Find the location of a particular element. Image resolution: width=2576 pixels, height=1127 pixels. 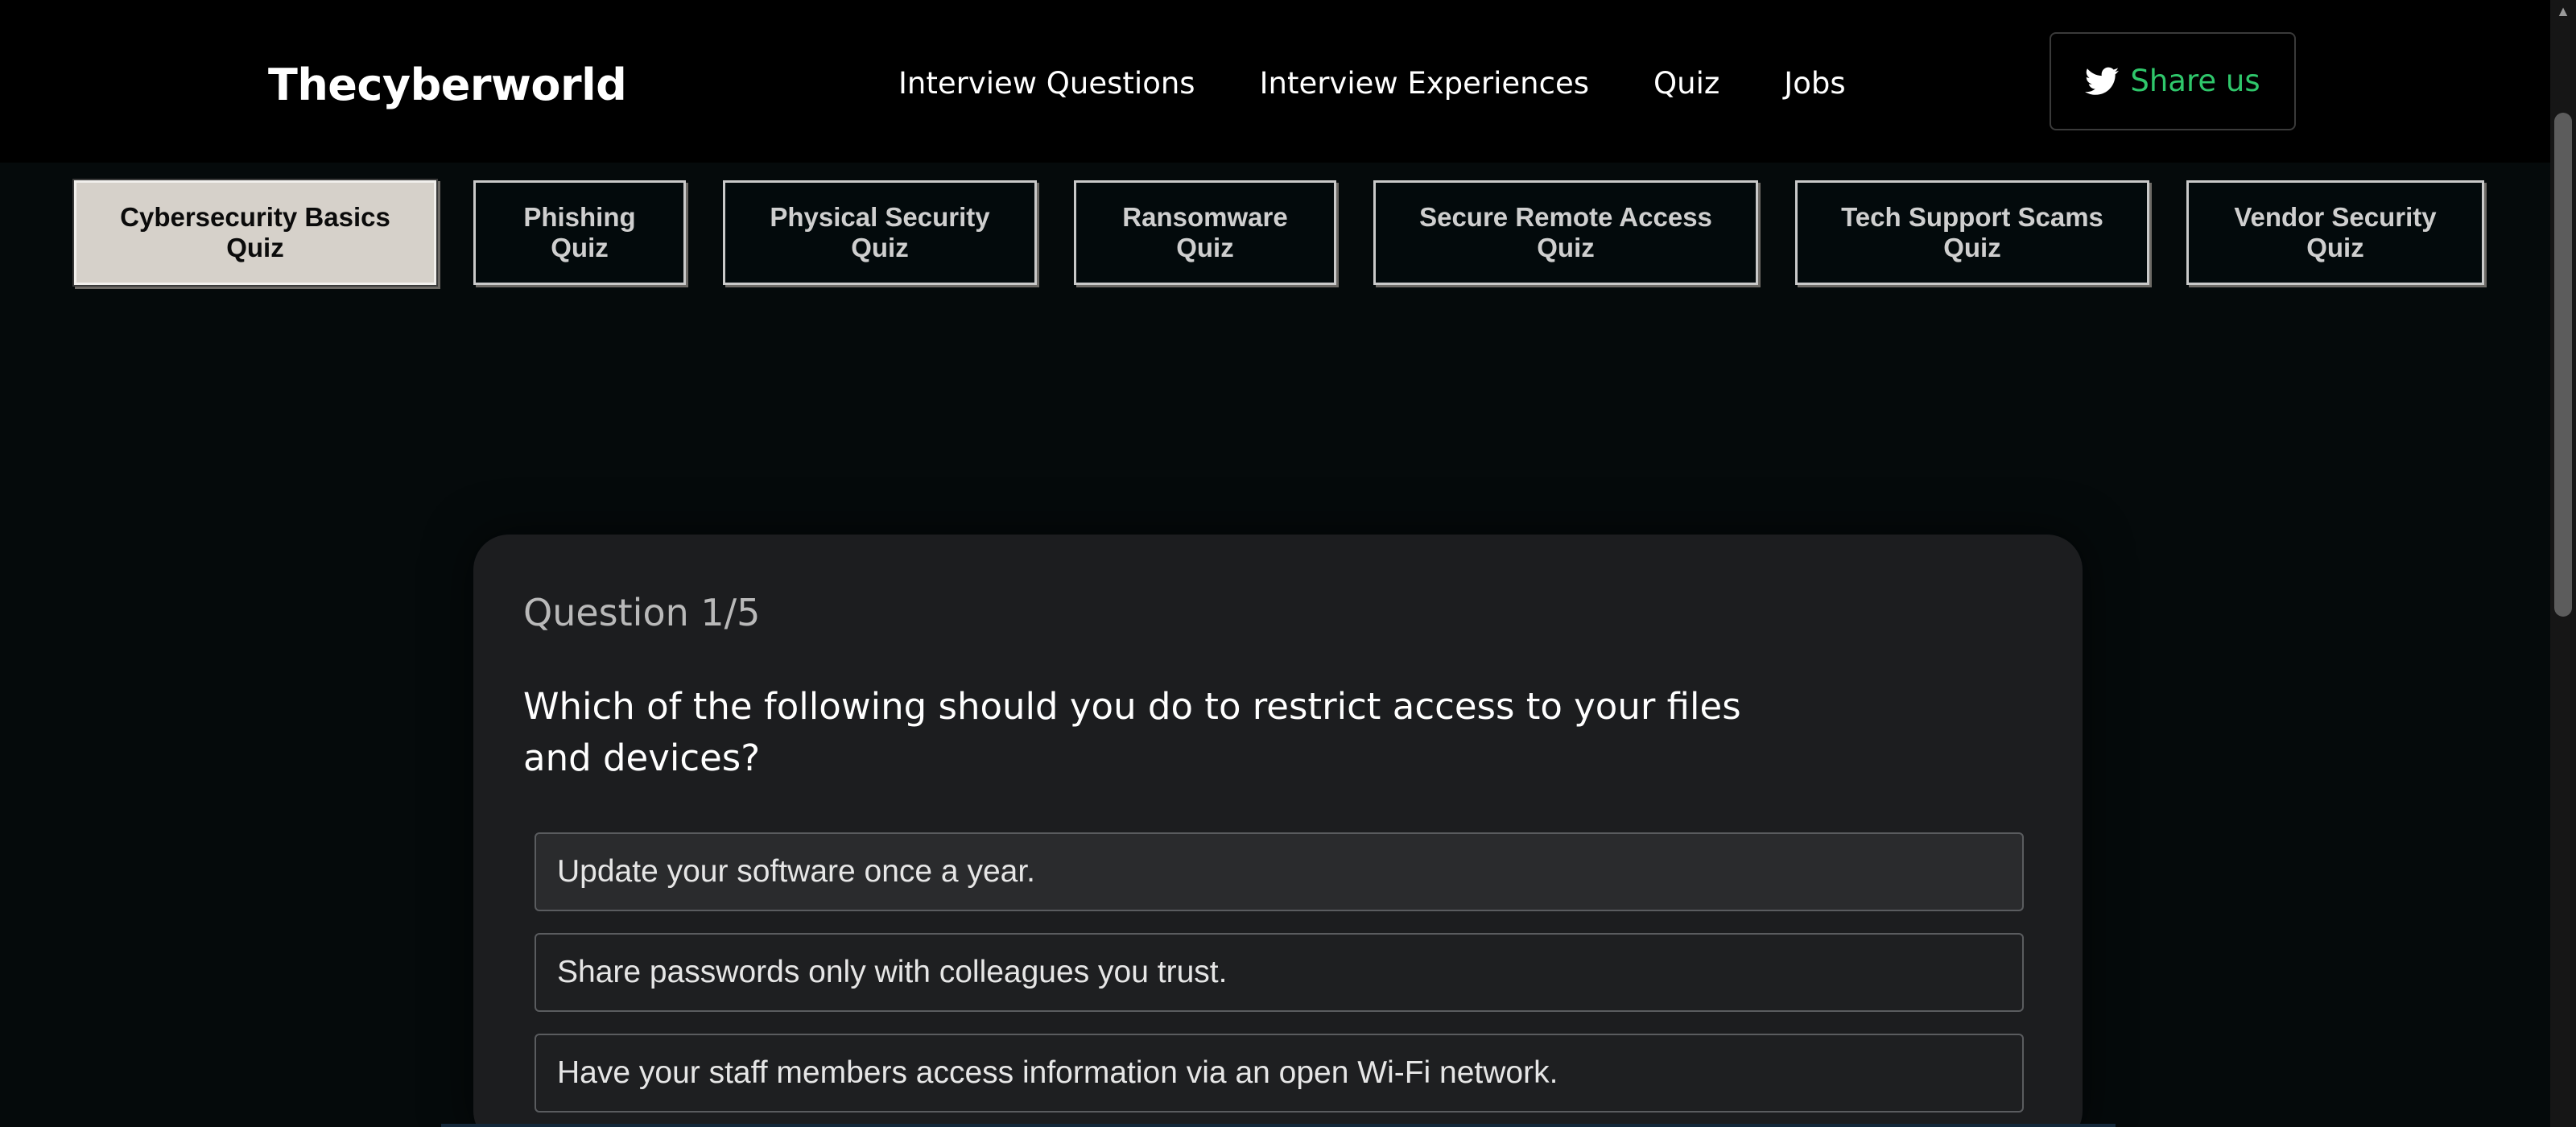

tab-label-line1: Physical Security is located at coordinates (880, 217).